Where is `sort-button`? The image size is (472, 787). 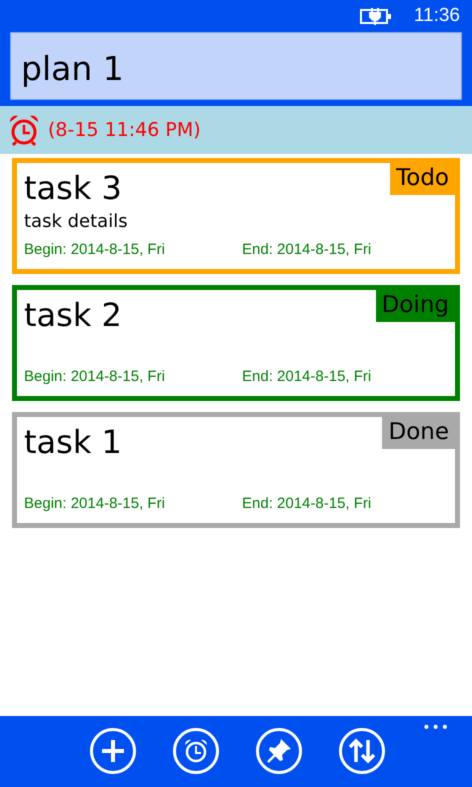
sort-button is located at coordinates (361, 751).